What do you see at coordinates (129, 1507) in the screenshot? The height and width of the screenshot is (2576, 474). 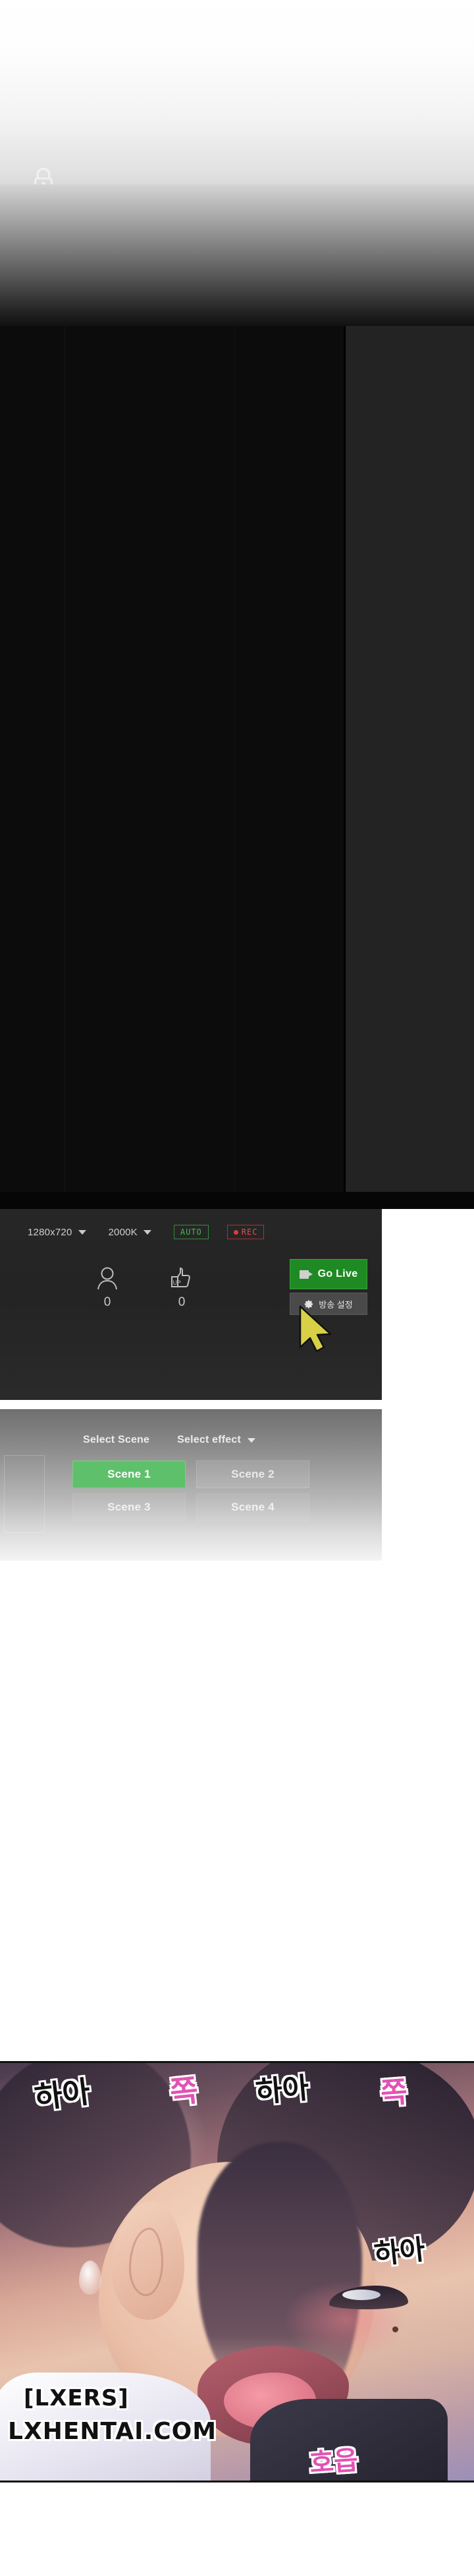 I see `scene-button-3: Scene 3` at bounding box center [129, 1507].